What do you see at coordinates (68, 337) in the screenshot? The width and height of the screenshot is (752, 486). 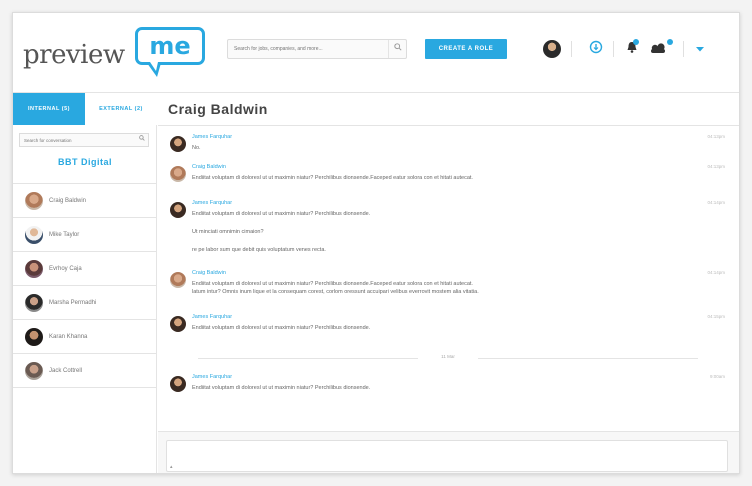 I see `contact-name: Karan Khanna` at bounding box center [68, 337].